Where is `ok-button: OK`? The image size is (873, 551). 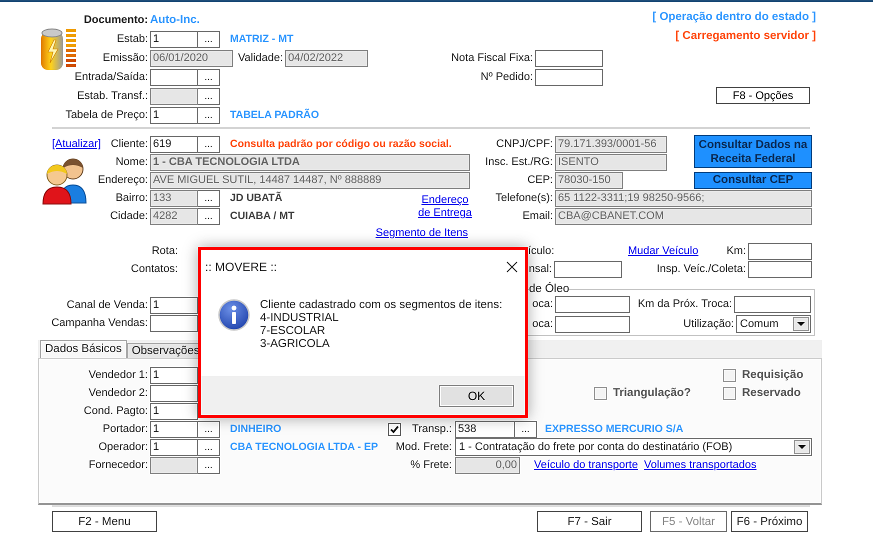 ok-button: OK is located at coordinates (476, 395).